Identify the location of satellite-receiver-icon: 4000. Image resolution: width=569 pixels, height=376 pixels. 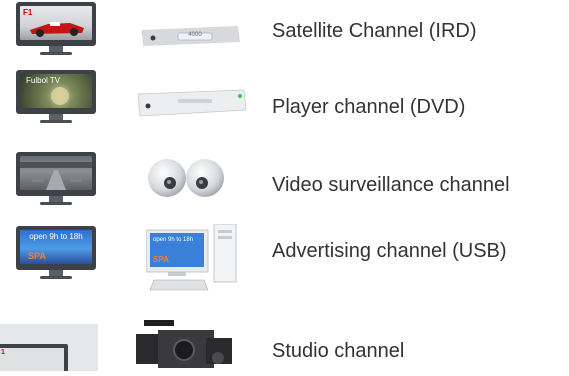
(190, 36).